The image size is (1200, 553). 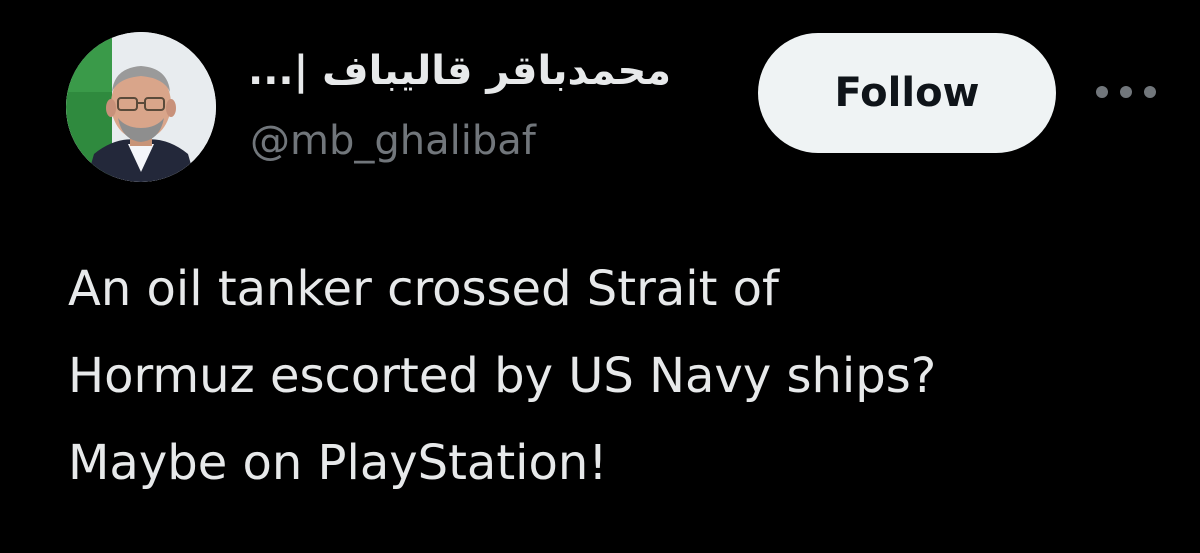 What do you see at coordinates (423, 289) in the screenshot?
I see `tweet-text-line: An oil tanker crossed Strait of` at bounding box center [423, 289].